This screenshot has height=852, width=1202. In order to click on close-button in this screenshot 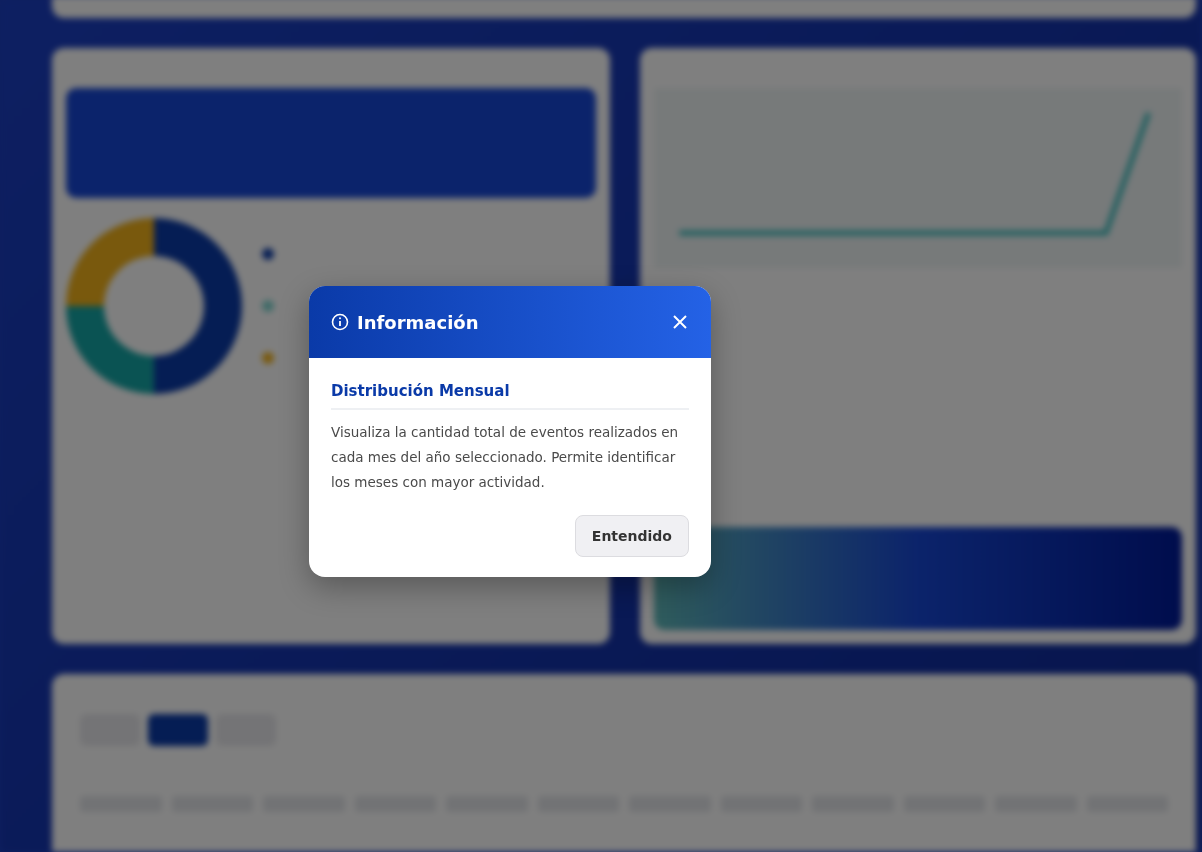, I will do `click(680, 322)`.